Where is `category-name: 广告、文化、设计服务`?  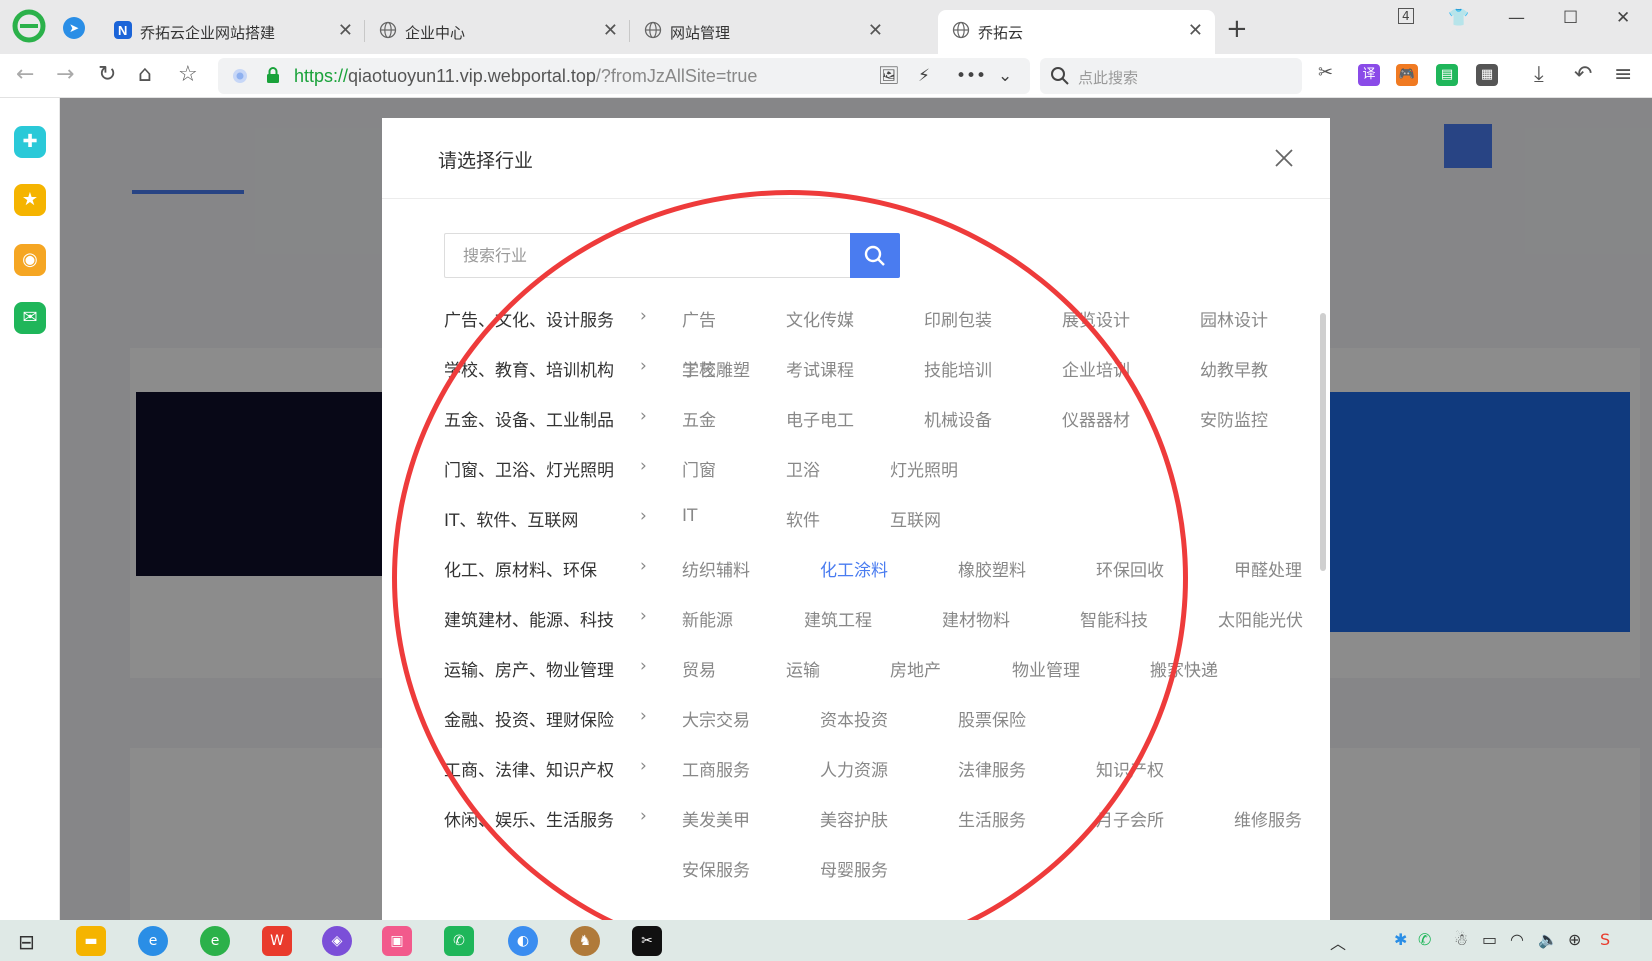 category-name: 广告、文化、设计服务 is located at coordinates (529, 318).